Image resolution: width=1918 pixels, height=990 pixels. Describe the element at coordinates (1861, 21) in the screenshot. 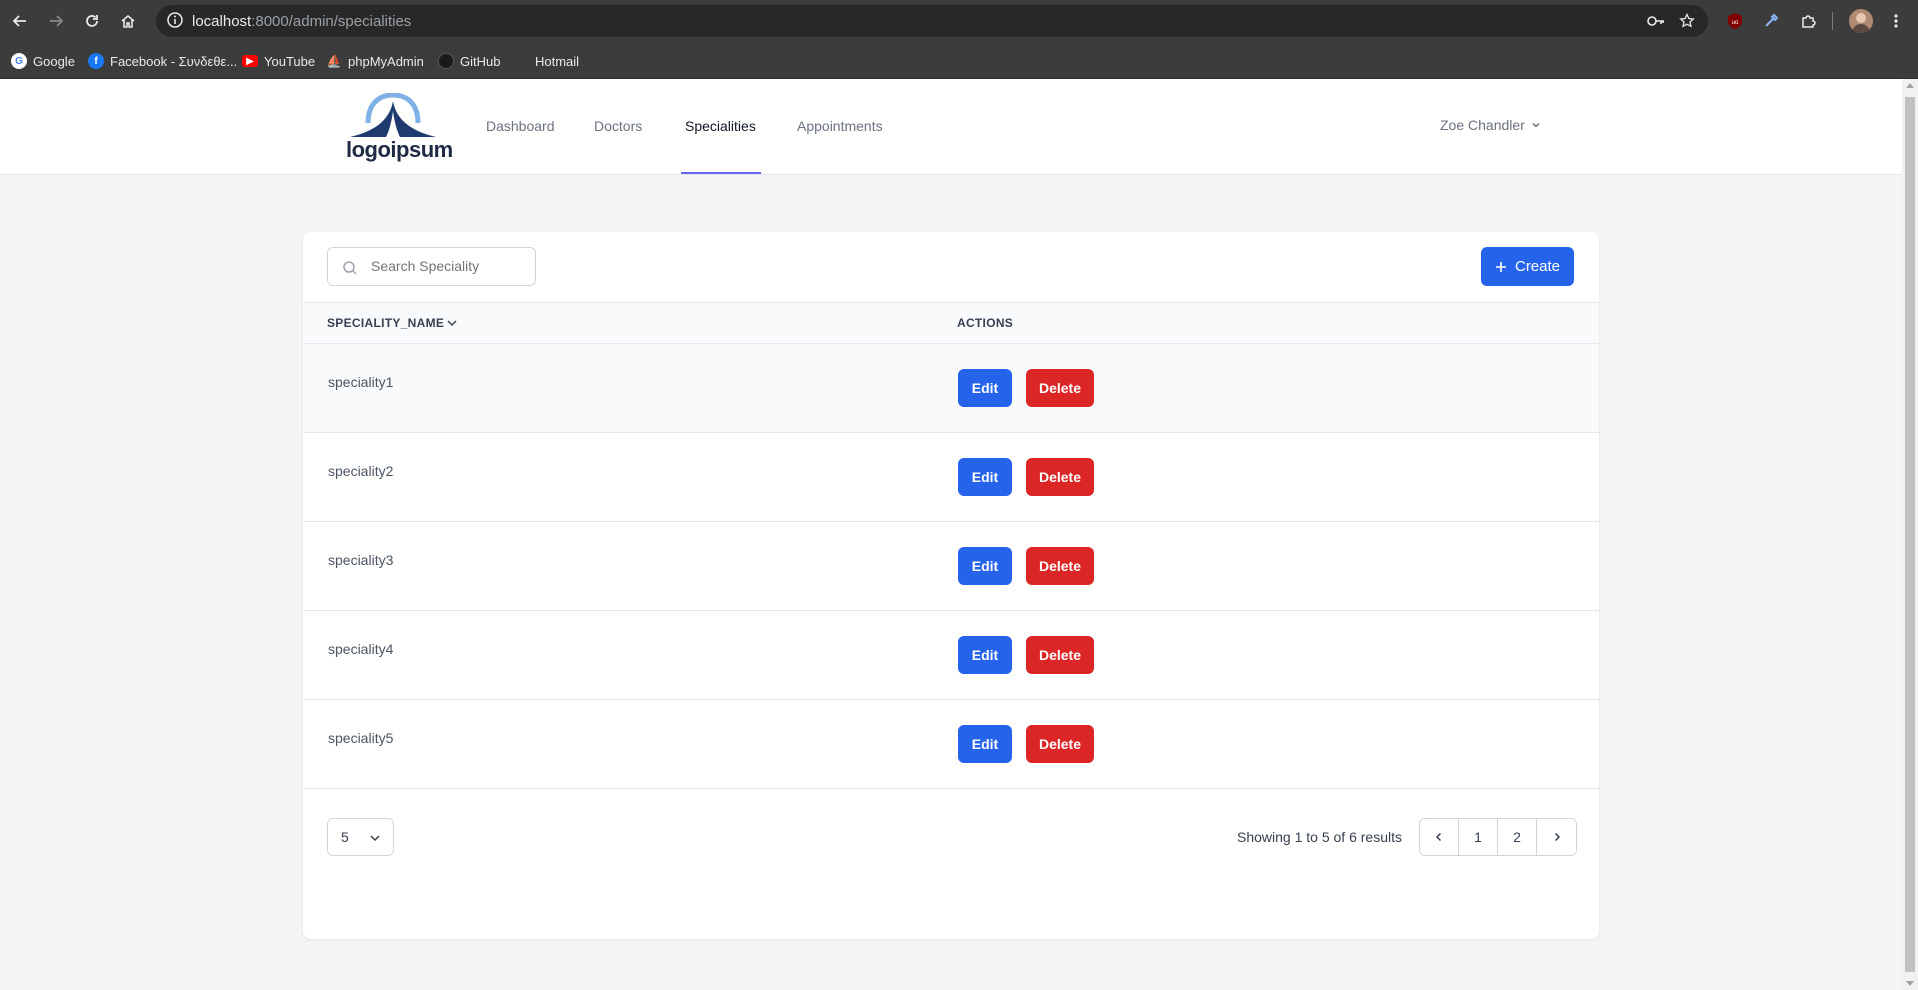

I see `profile-avatar` at that location.